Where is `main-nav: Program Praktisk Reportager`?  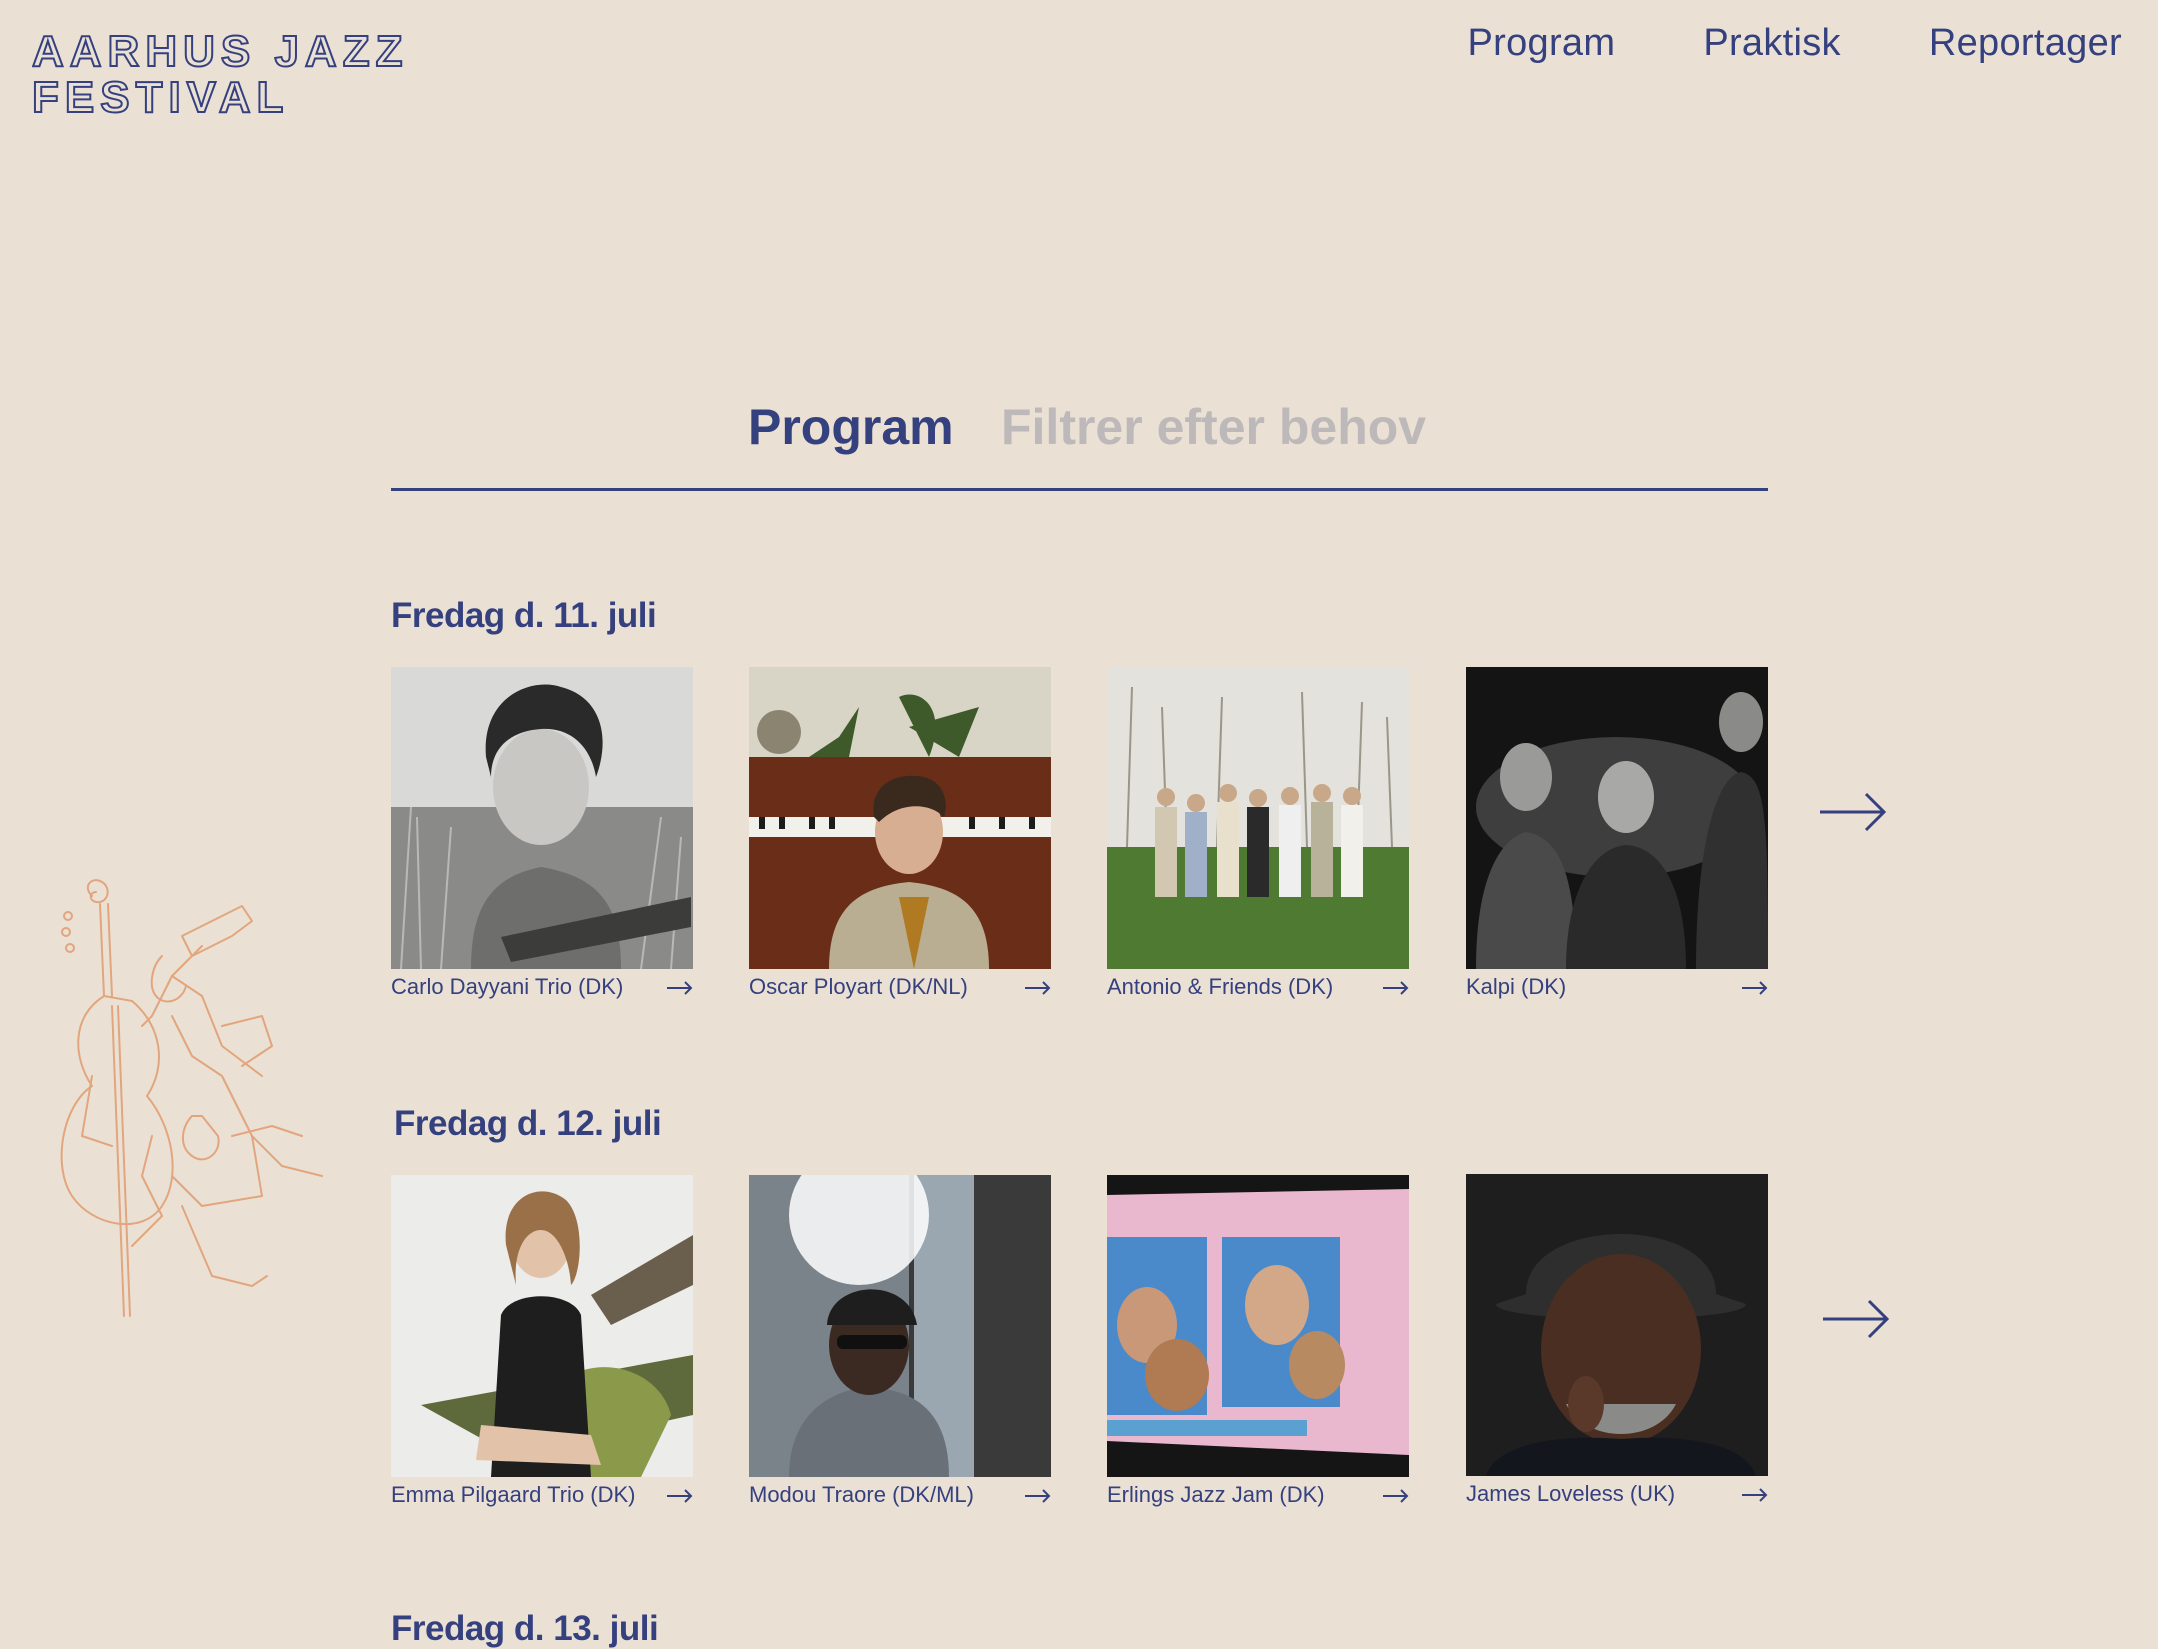
main-nav: Program Praktisk Reportager is located at coordinates (1795, 43).